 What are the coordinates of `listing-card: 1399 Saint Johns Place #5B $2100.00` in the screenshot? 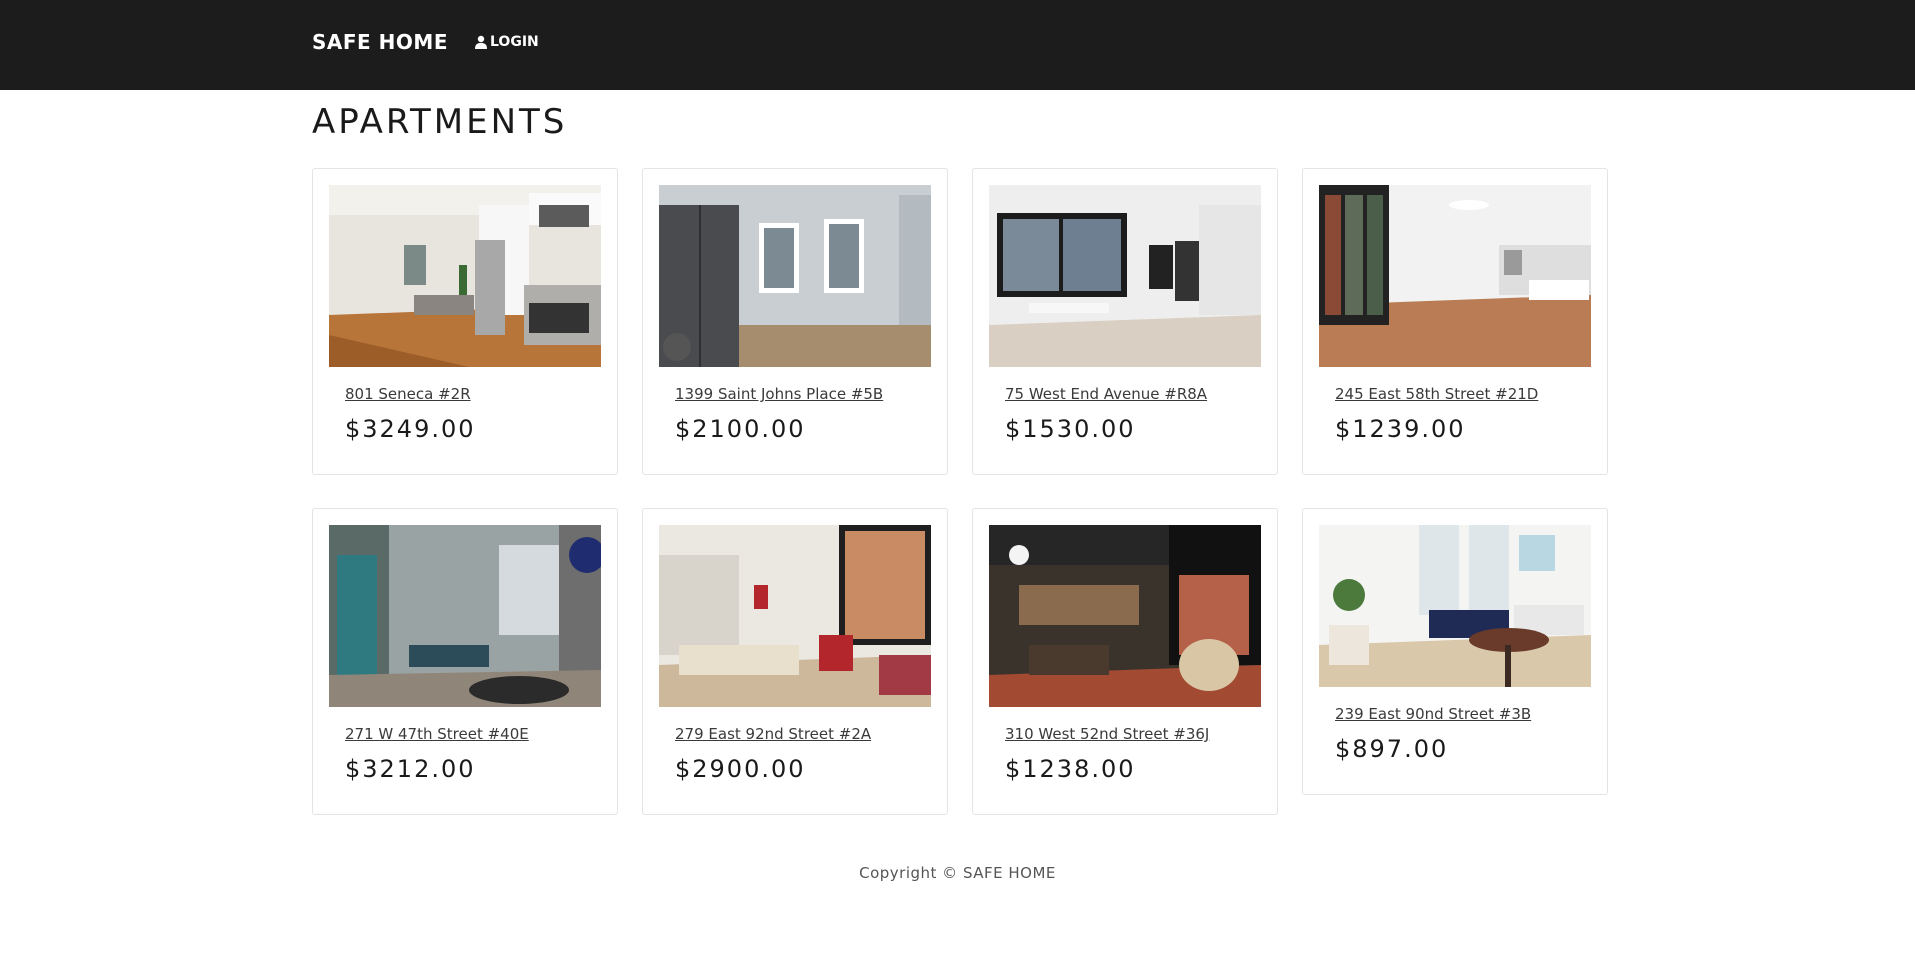 It's located at (795, 321).